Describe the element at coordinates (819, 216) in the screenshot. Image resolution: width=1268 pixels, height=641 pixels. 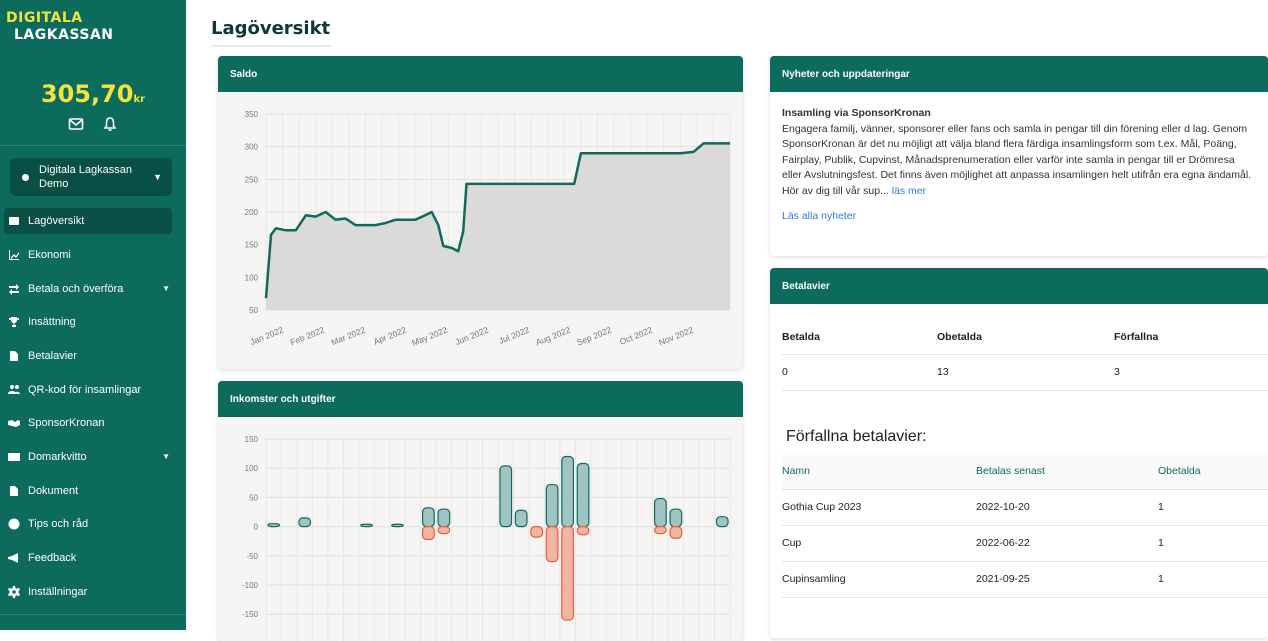
I see `all-news-link: Läs alla nyheter` at that location.